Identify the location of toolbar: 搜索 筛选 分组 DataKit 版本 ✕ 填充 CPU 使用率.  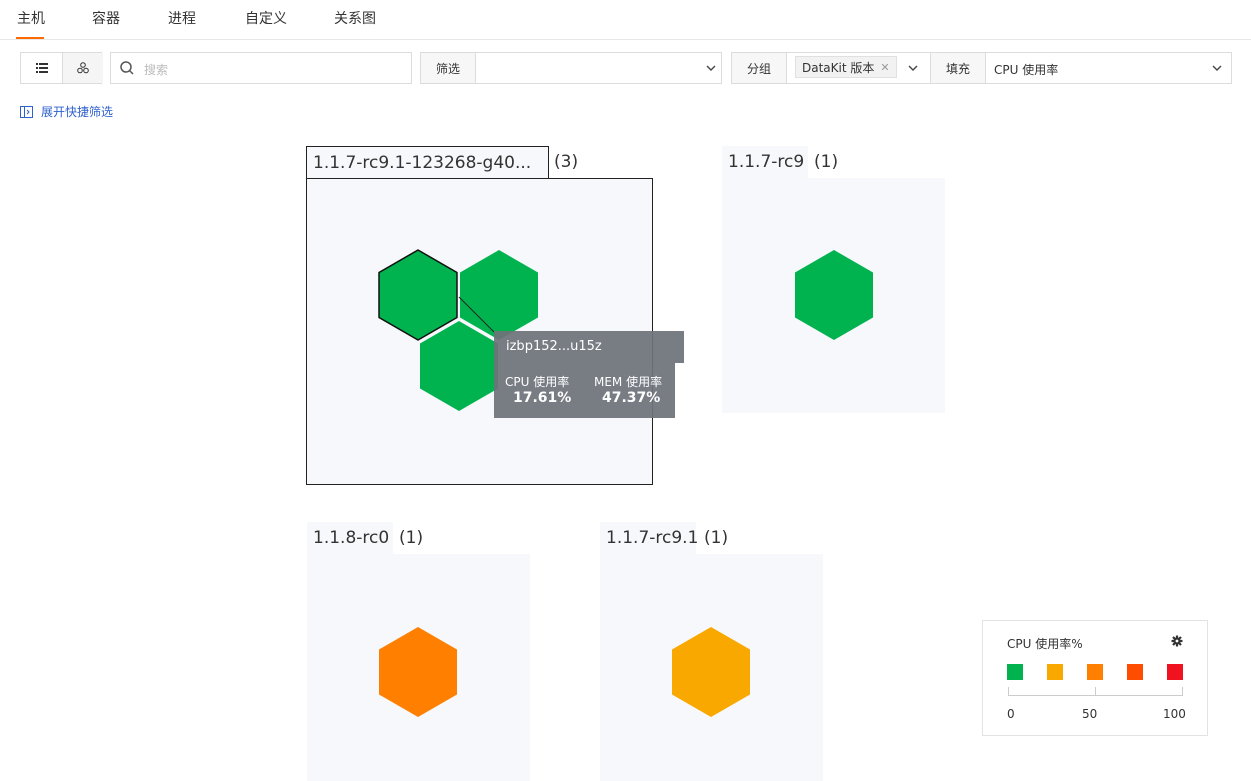
(625, 68).